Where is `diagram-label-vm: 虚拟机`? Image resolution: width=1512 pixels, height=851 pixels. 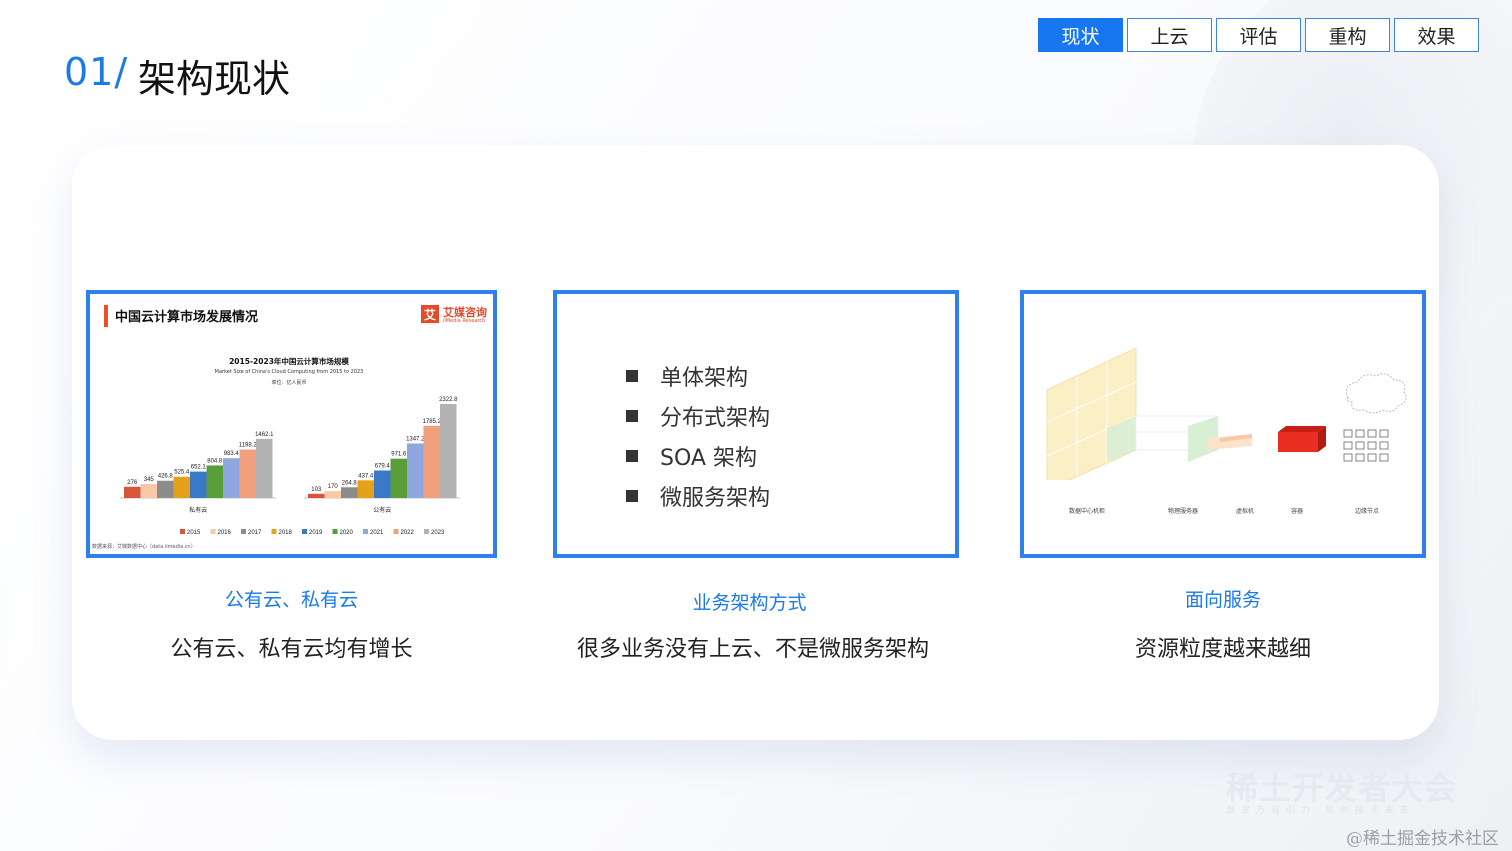 diagram-label-vm: 虚拟机 is located at coordinates (1245, 511).